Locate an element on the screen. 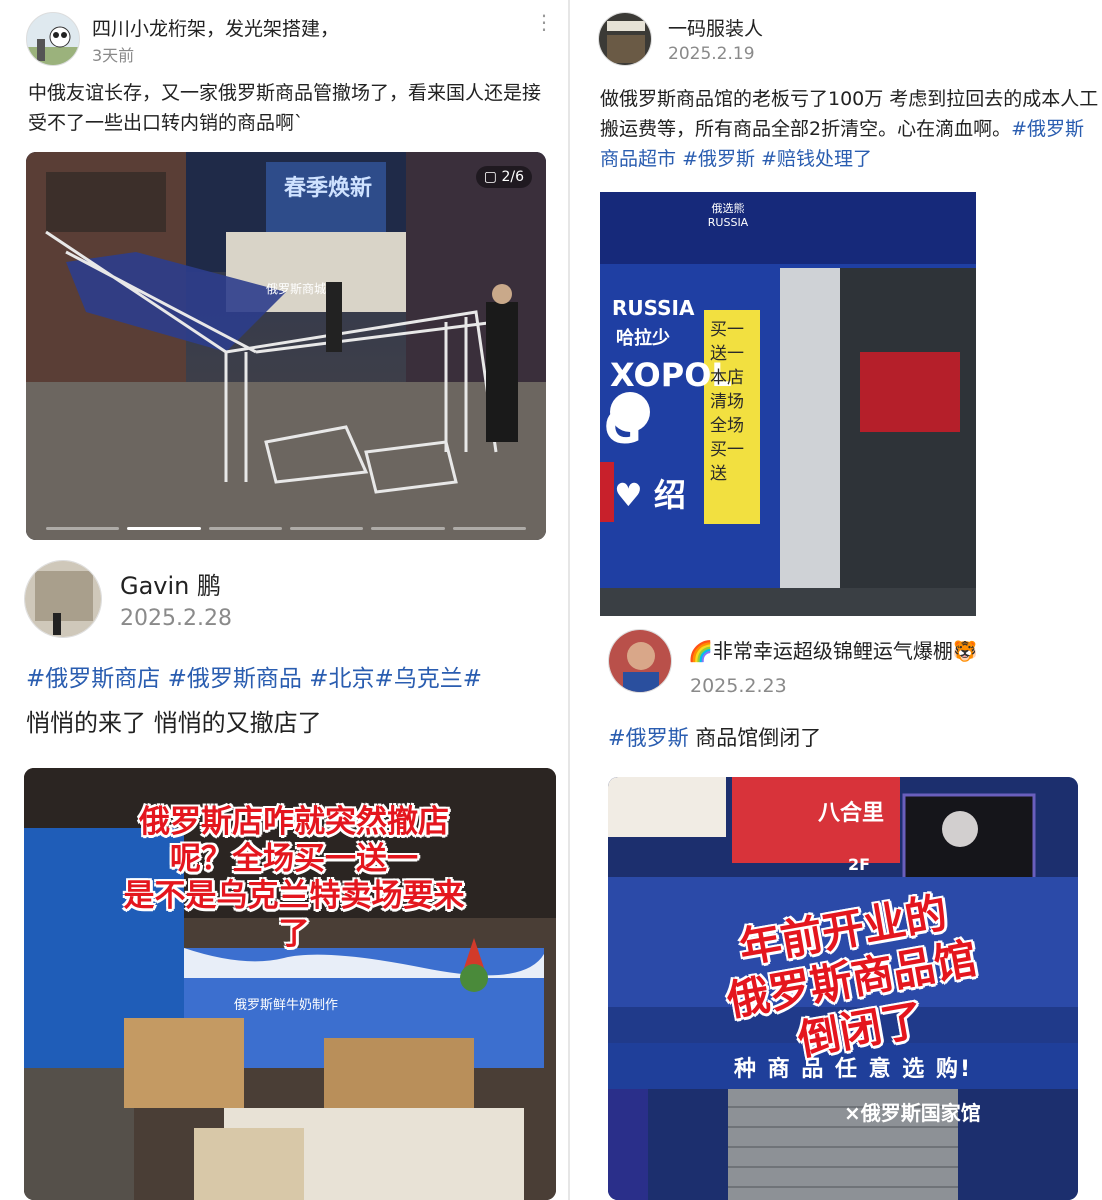 This screenshot has height=1200, width=1102. overlay-line: 了 is located at coordinates (294, 933).